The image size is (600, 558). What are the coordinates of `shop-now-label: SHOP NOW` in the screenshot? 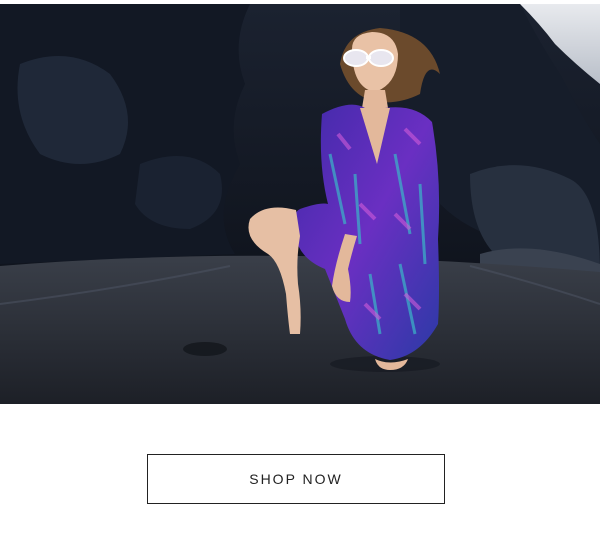 It's located at (296, 479).